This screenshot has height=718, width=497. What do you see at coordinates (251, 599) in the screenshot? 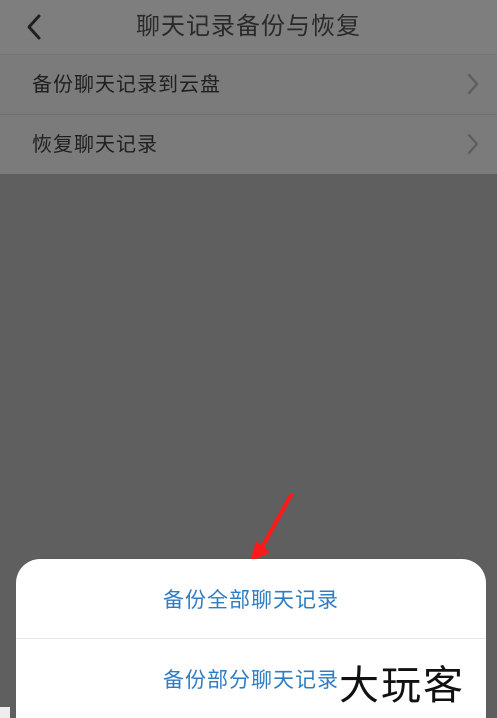
I see `backup-all-chat-history-button: 备份全部聊天记录` at bounding box center [251, 599].